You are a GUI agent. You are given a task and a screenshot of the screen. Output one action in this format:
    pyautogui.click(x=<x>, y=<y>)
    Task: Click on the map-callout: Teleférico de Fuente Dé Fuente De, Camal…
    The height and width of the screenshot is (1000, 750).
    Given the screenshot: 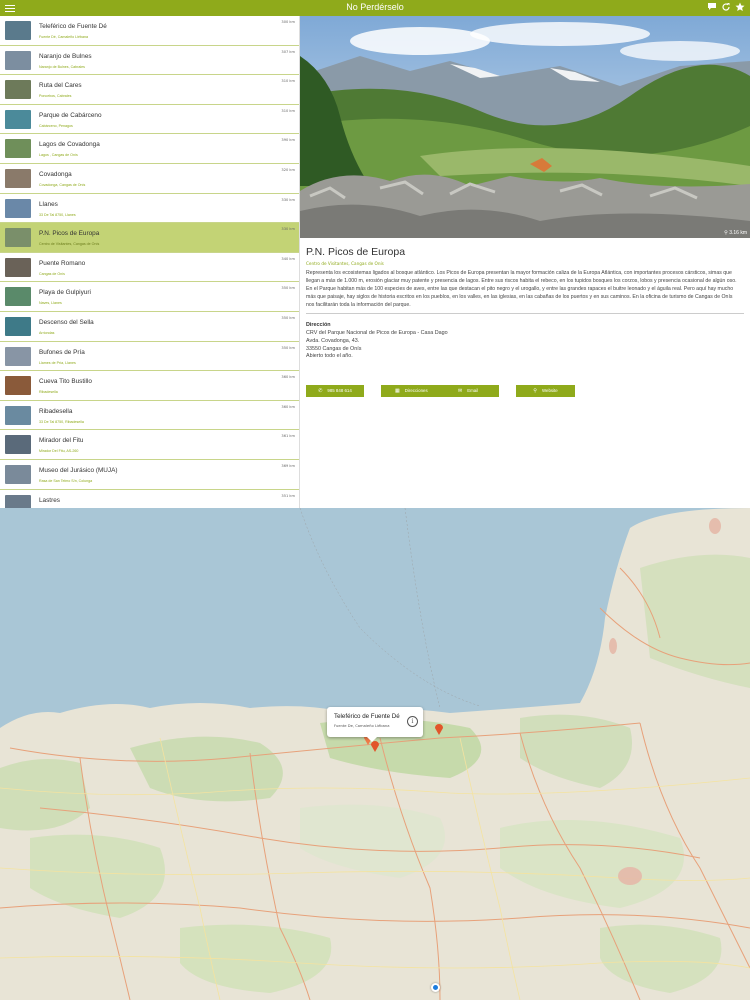 What is the action you would take?
    pyautogui.click(x=375, y=724)
    